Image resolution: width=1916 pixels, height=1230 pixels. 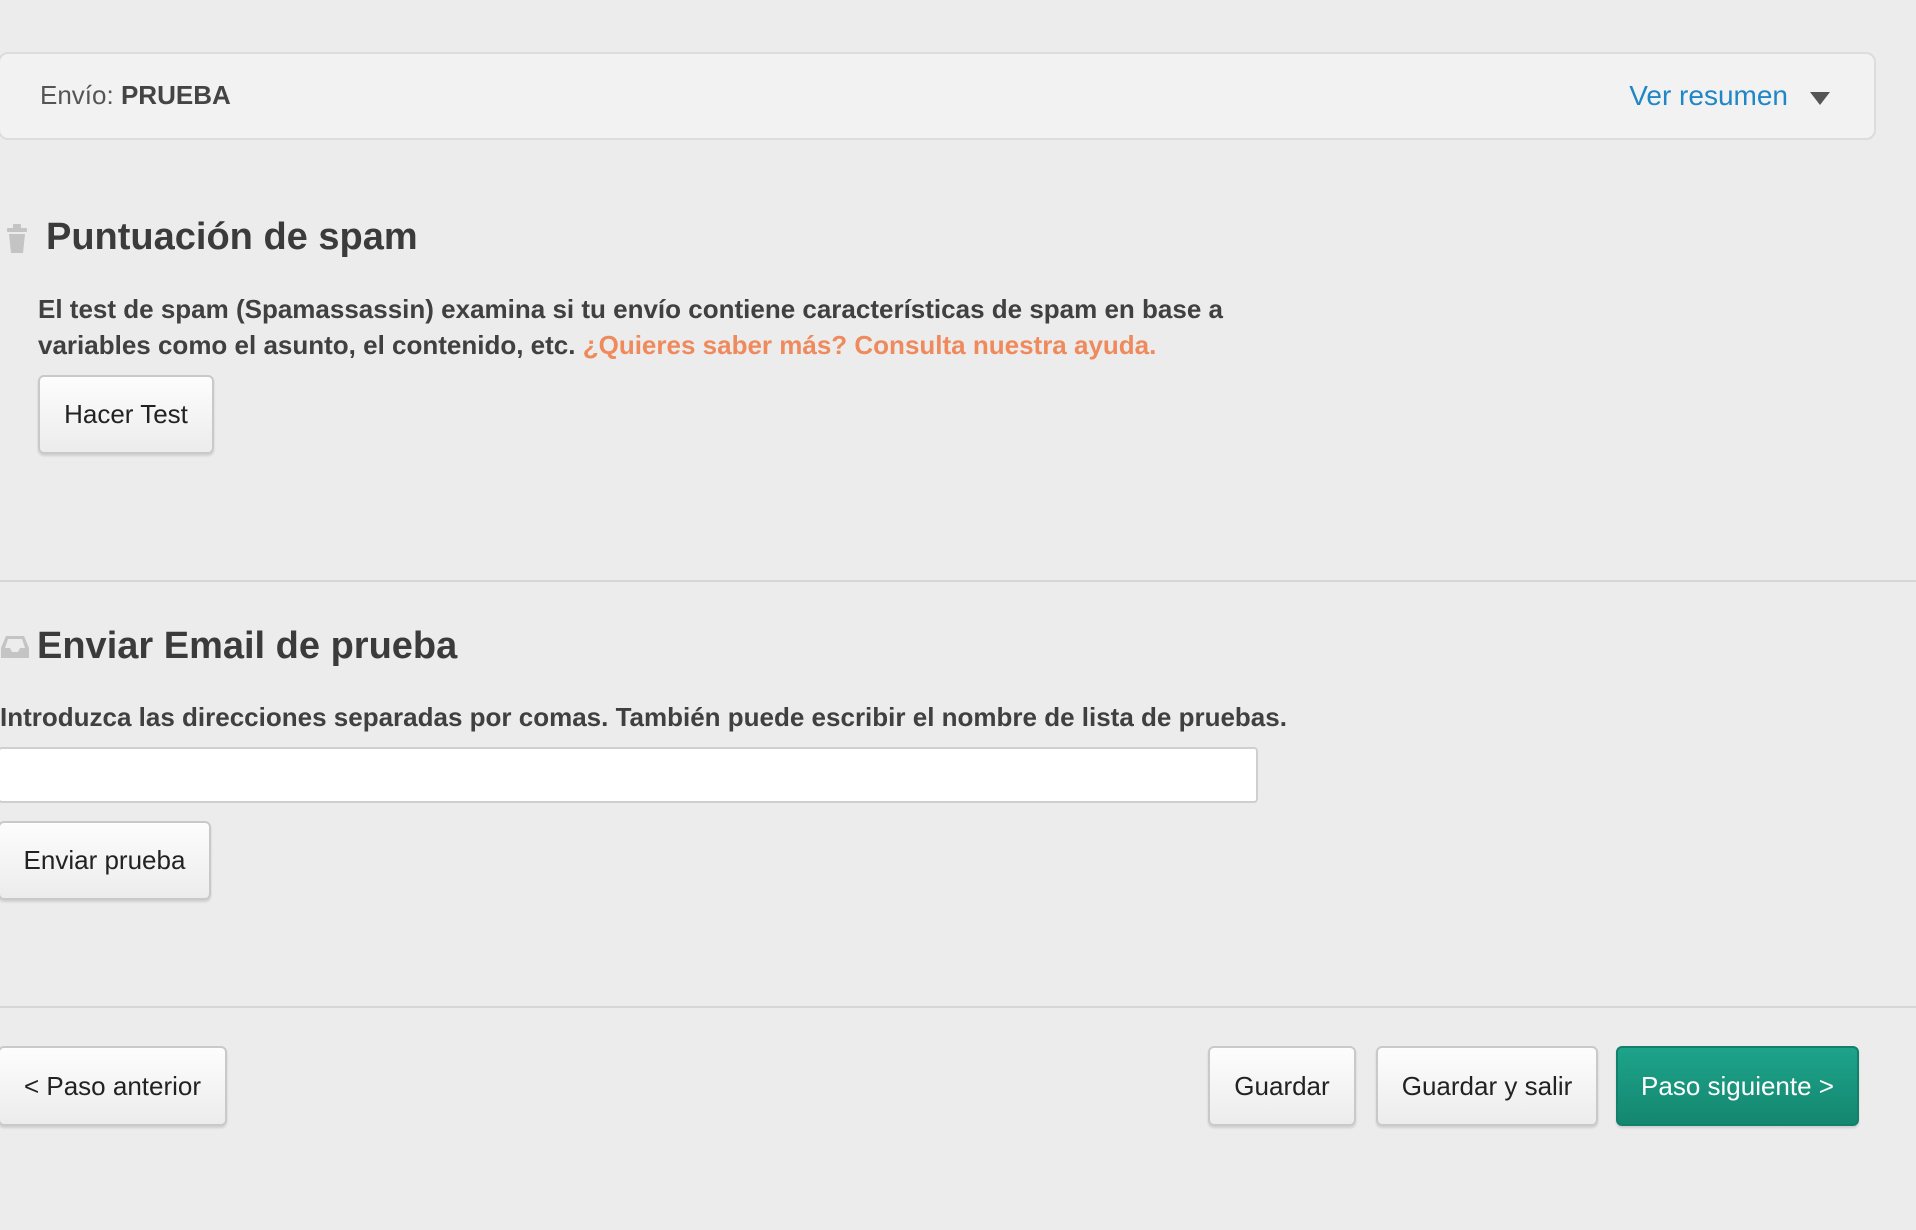 What do you see at coordinates (77, 95) in the screenshot?
I see `summary-label-text: Envío:` at bounding box center [77, 95].